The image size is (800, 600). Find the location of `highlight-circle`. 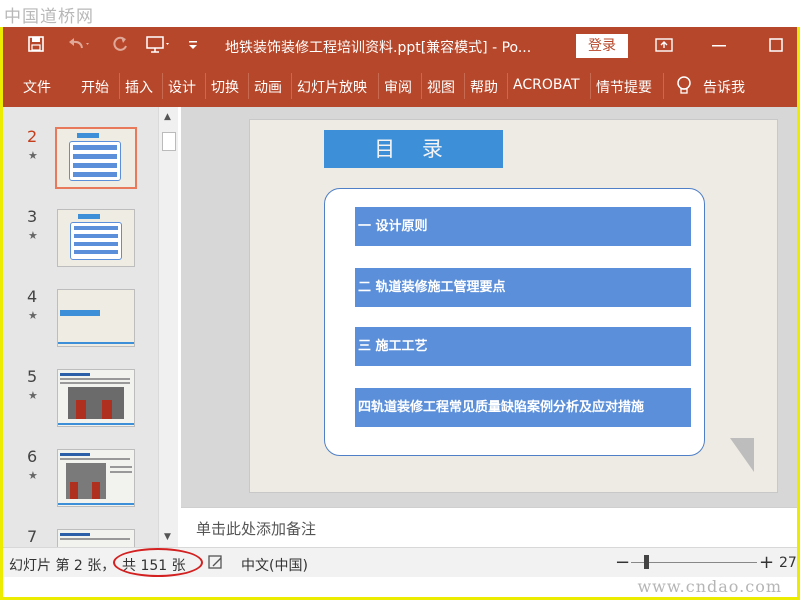

highlight-circle is located at coordinates (158, 562).